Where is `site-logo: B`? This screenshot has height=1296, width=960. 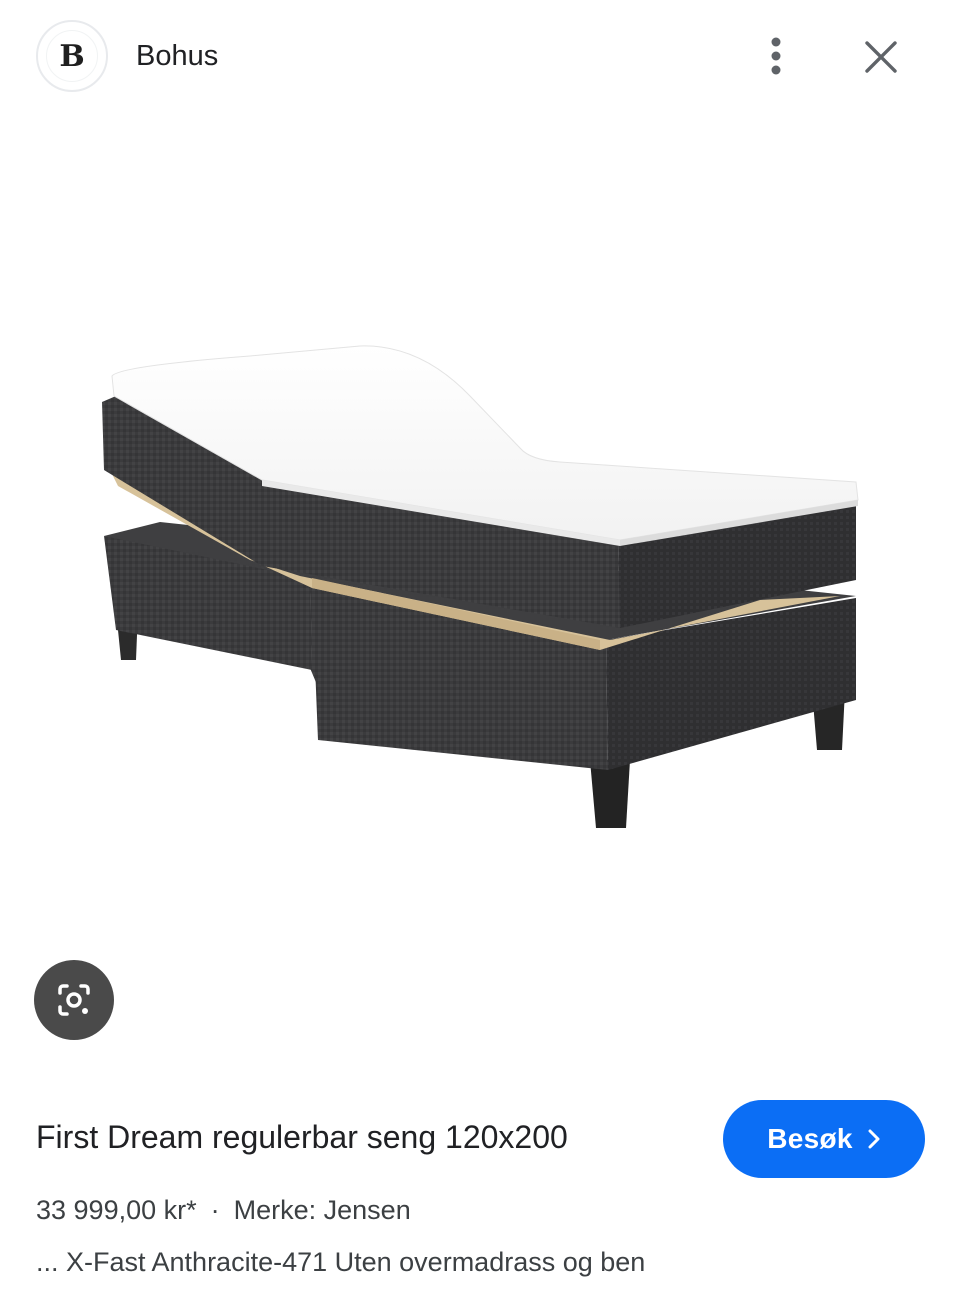 site-logo: B is located at coordinates (72, 56).